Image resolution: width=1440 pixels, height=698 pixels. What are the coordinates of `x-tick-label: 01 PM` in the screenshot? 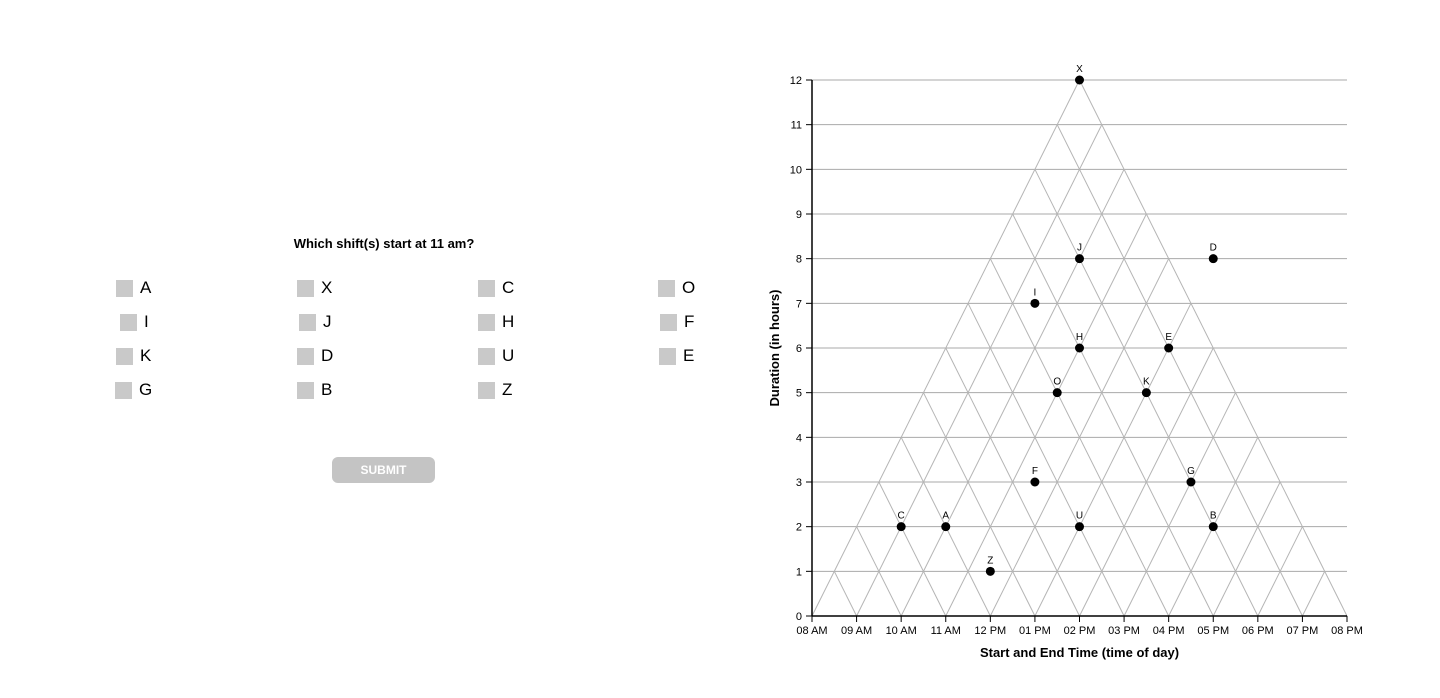 It's located at (1035, 631).